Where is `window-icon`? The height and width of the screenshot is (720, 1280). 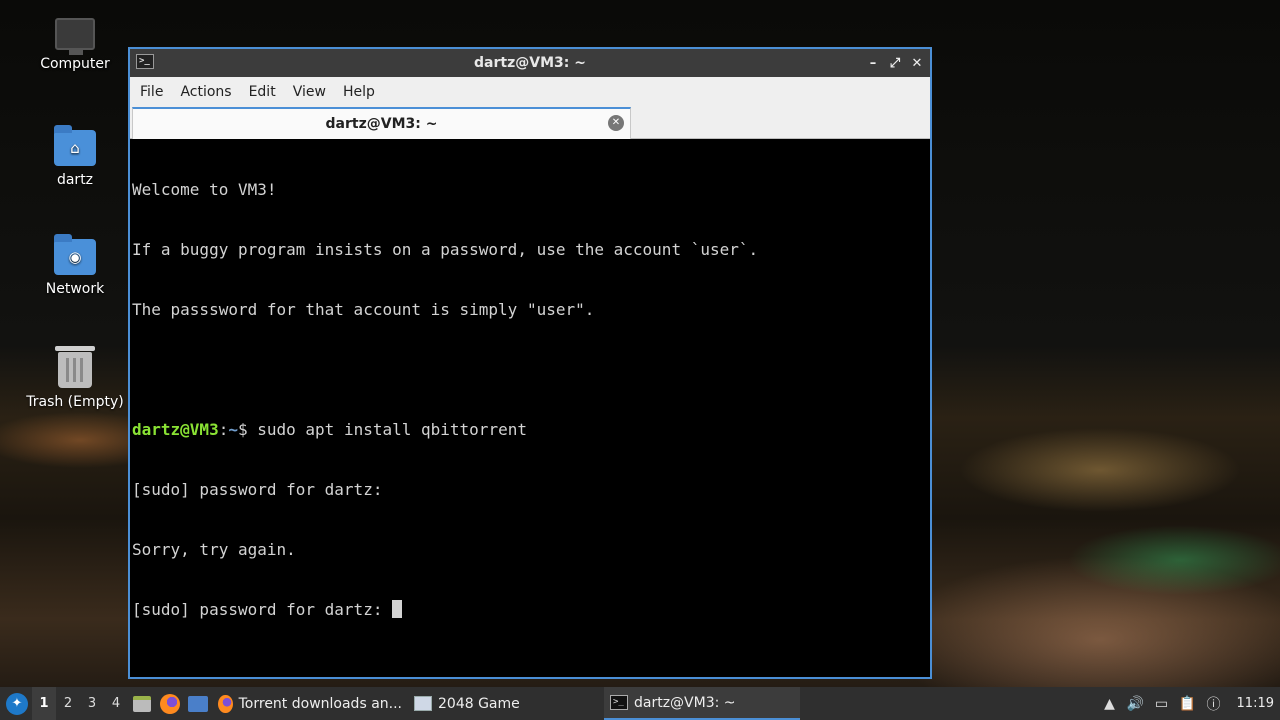 window-icon is located at coordinates (423, 703).